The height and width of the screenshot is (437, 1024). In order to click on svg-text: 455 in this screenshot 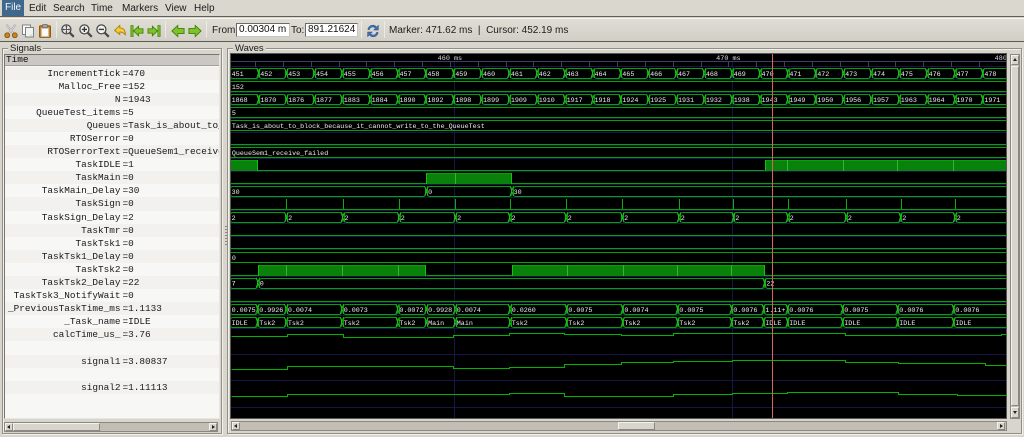, I will do `click(350, 75)`.